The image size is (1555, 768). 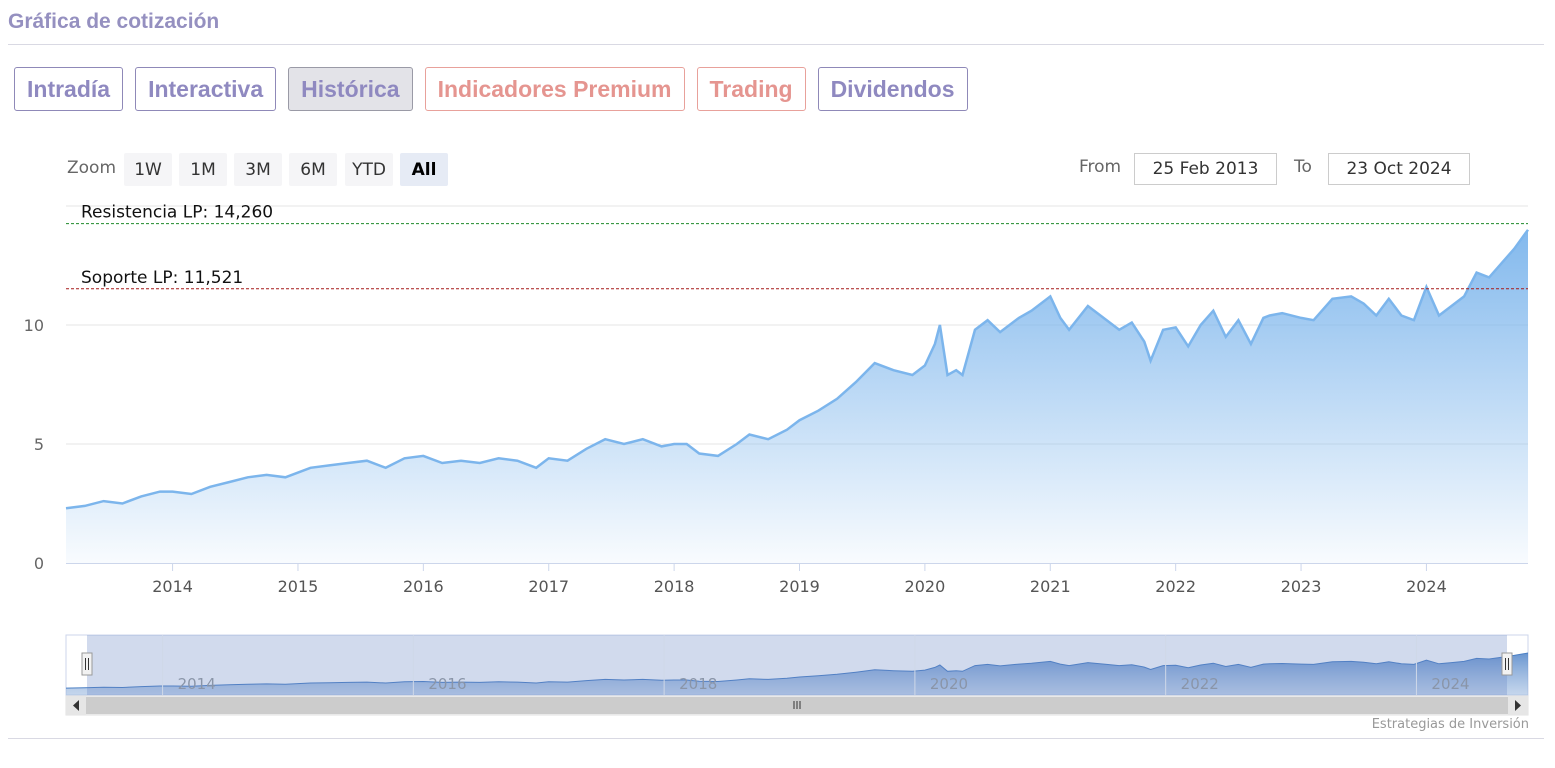 I want to click on y-tick-label: 0, so click(x=39, y=563).